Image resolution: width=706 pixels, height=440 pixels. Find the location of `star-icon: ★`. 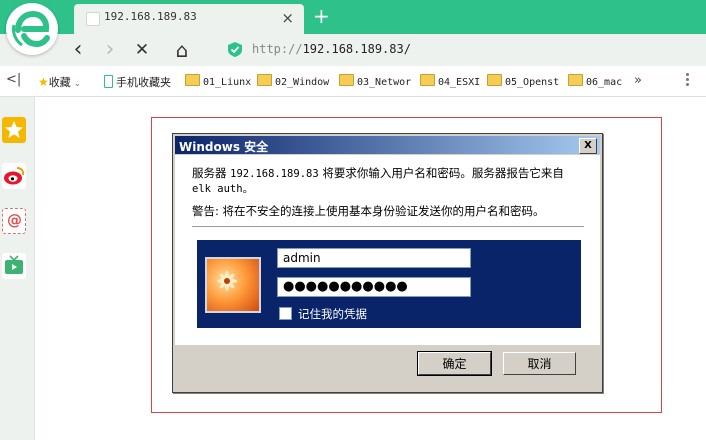

star-icon: ★ is located at coordinates (43, 82).